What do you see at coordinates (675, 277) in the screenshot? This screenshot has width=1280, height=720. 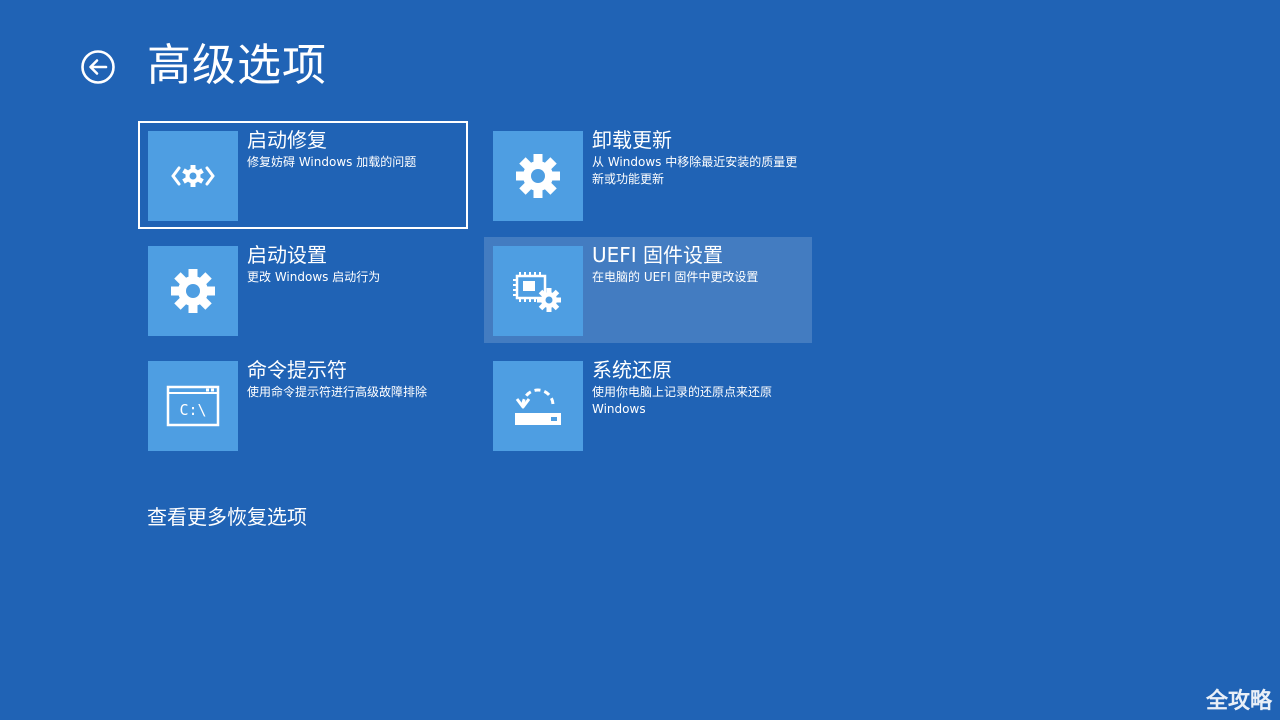 I see `option-description: 在电脑的 UEFI 固件中更改设置` at bounding box center [675, 277].